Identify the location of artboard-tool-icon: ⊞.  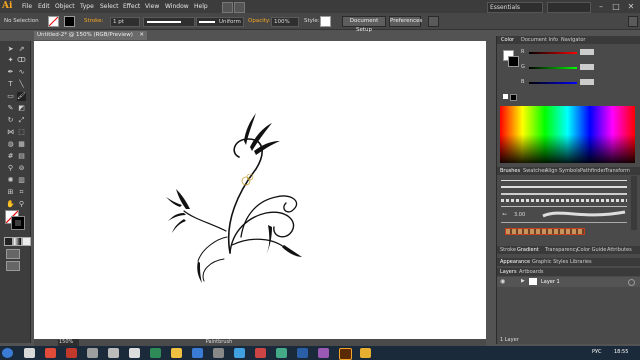
(10, 192).